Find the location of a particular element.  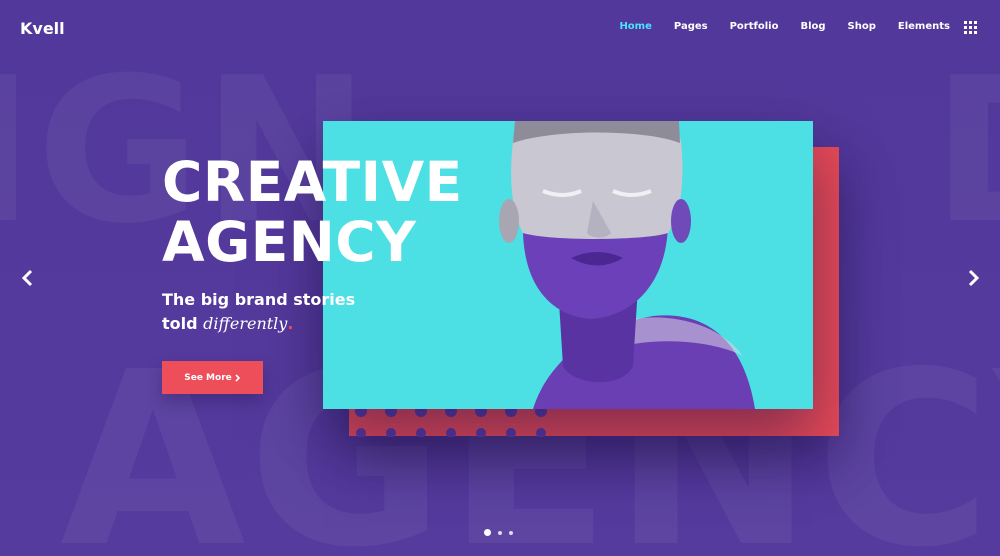

grid-icon is located at coordinates (970, 27).